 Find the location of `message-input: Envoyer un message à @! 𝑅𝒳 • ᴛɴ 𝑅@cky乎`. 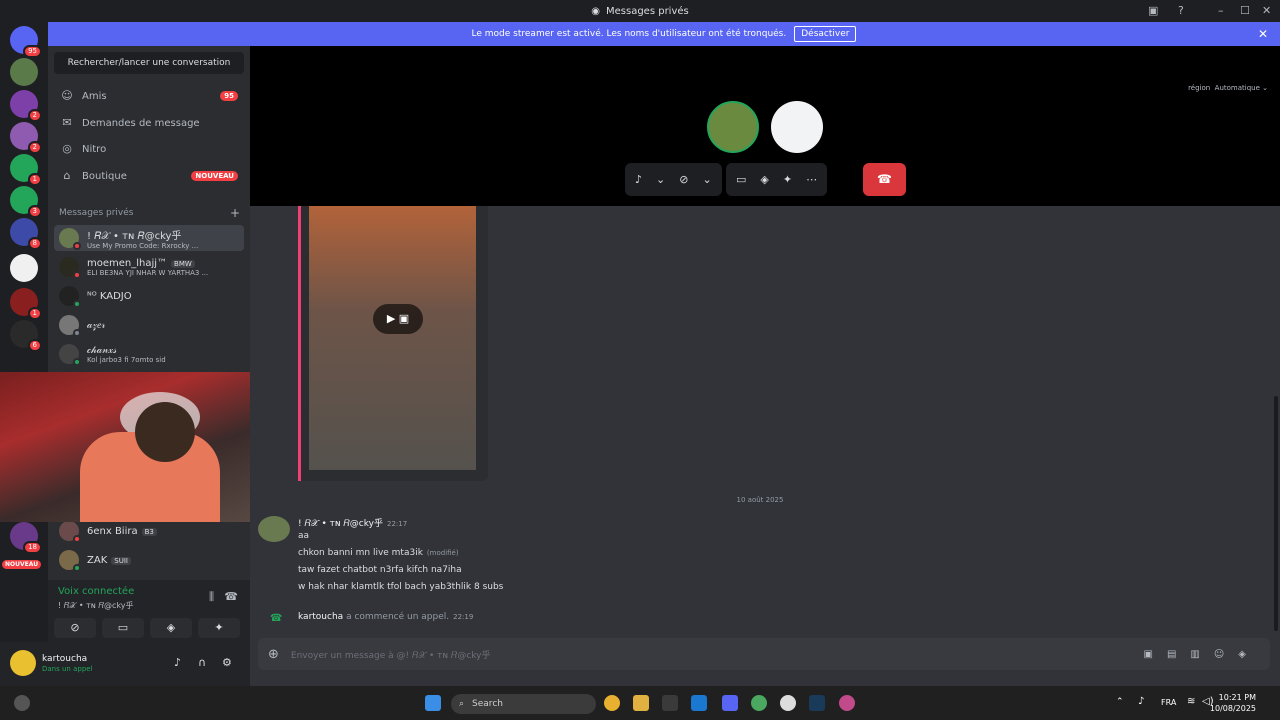

message-input: Envoyer un message à @! 𝑅𝒳 • ᴛɴ 𝑅@cky乎 is located at coordinates (391, 654).